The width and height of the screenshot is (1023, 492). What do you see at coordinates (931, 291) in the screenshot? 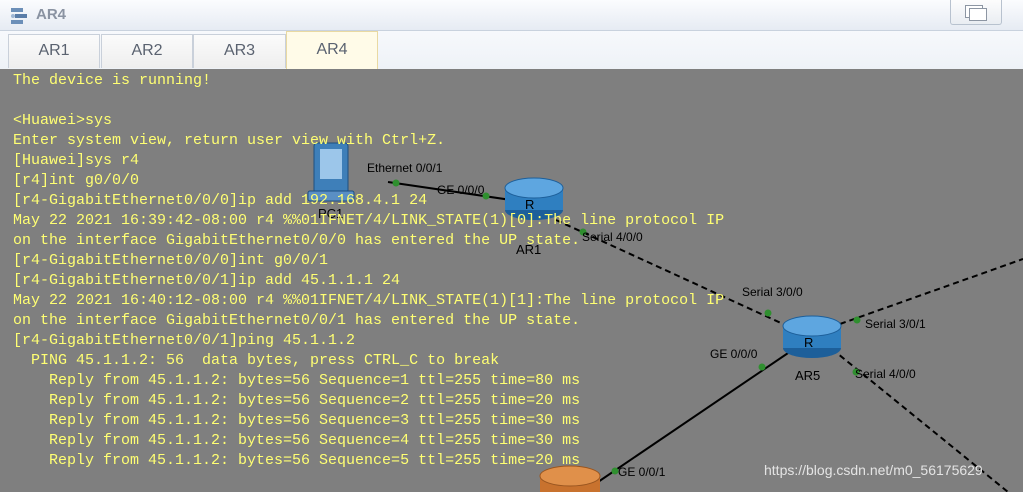
I see `link-ar5-right-top` at bounding box center [931, 291].